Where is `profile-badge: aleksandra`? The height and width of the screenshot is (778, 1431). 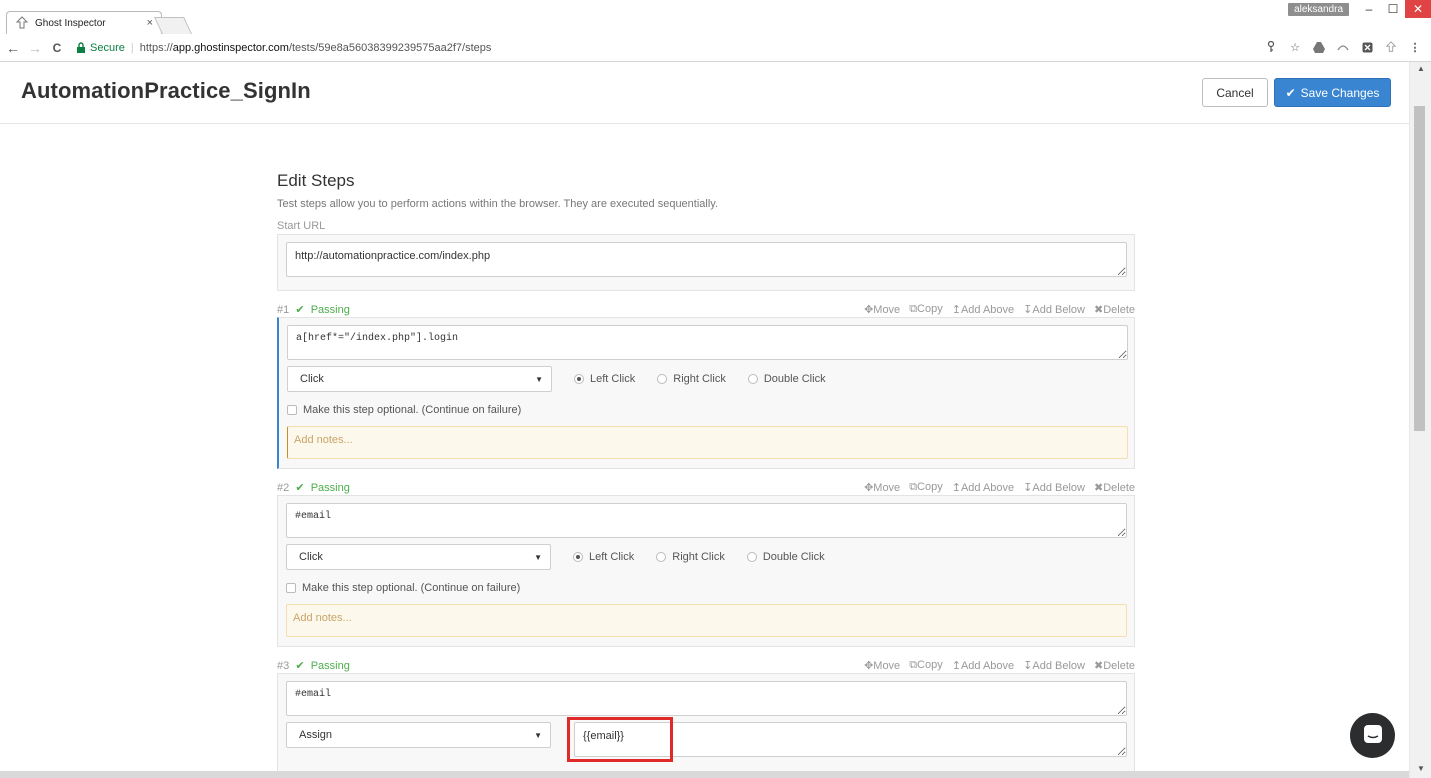
profile-badge: aleksandra is located at coordinates (1318, 9).